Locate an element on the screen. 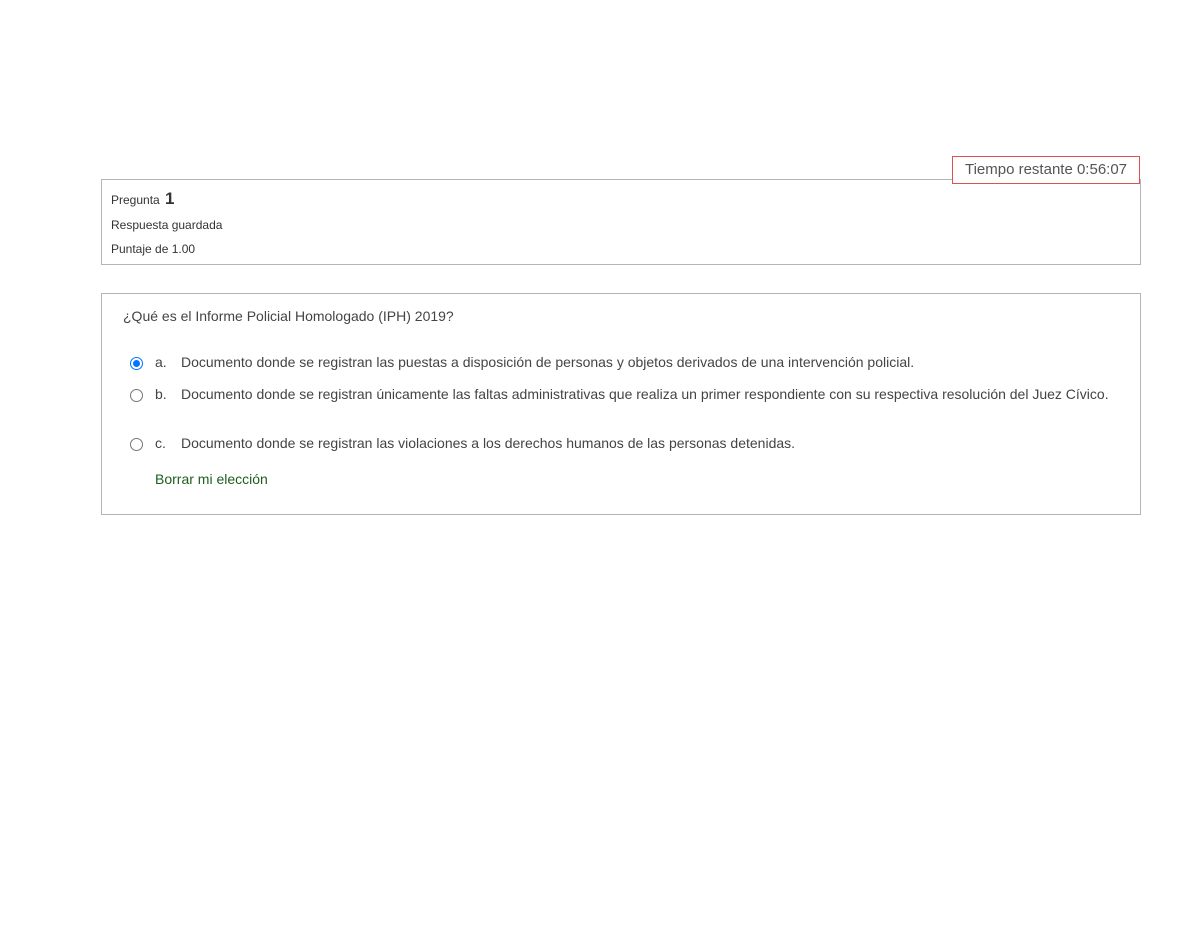  option-letter-c: c. is located at coordinates (160, 443).